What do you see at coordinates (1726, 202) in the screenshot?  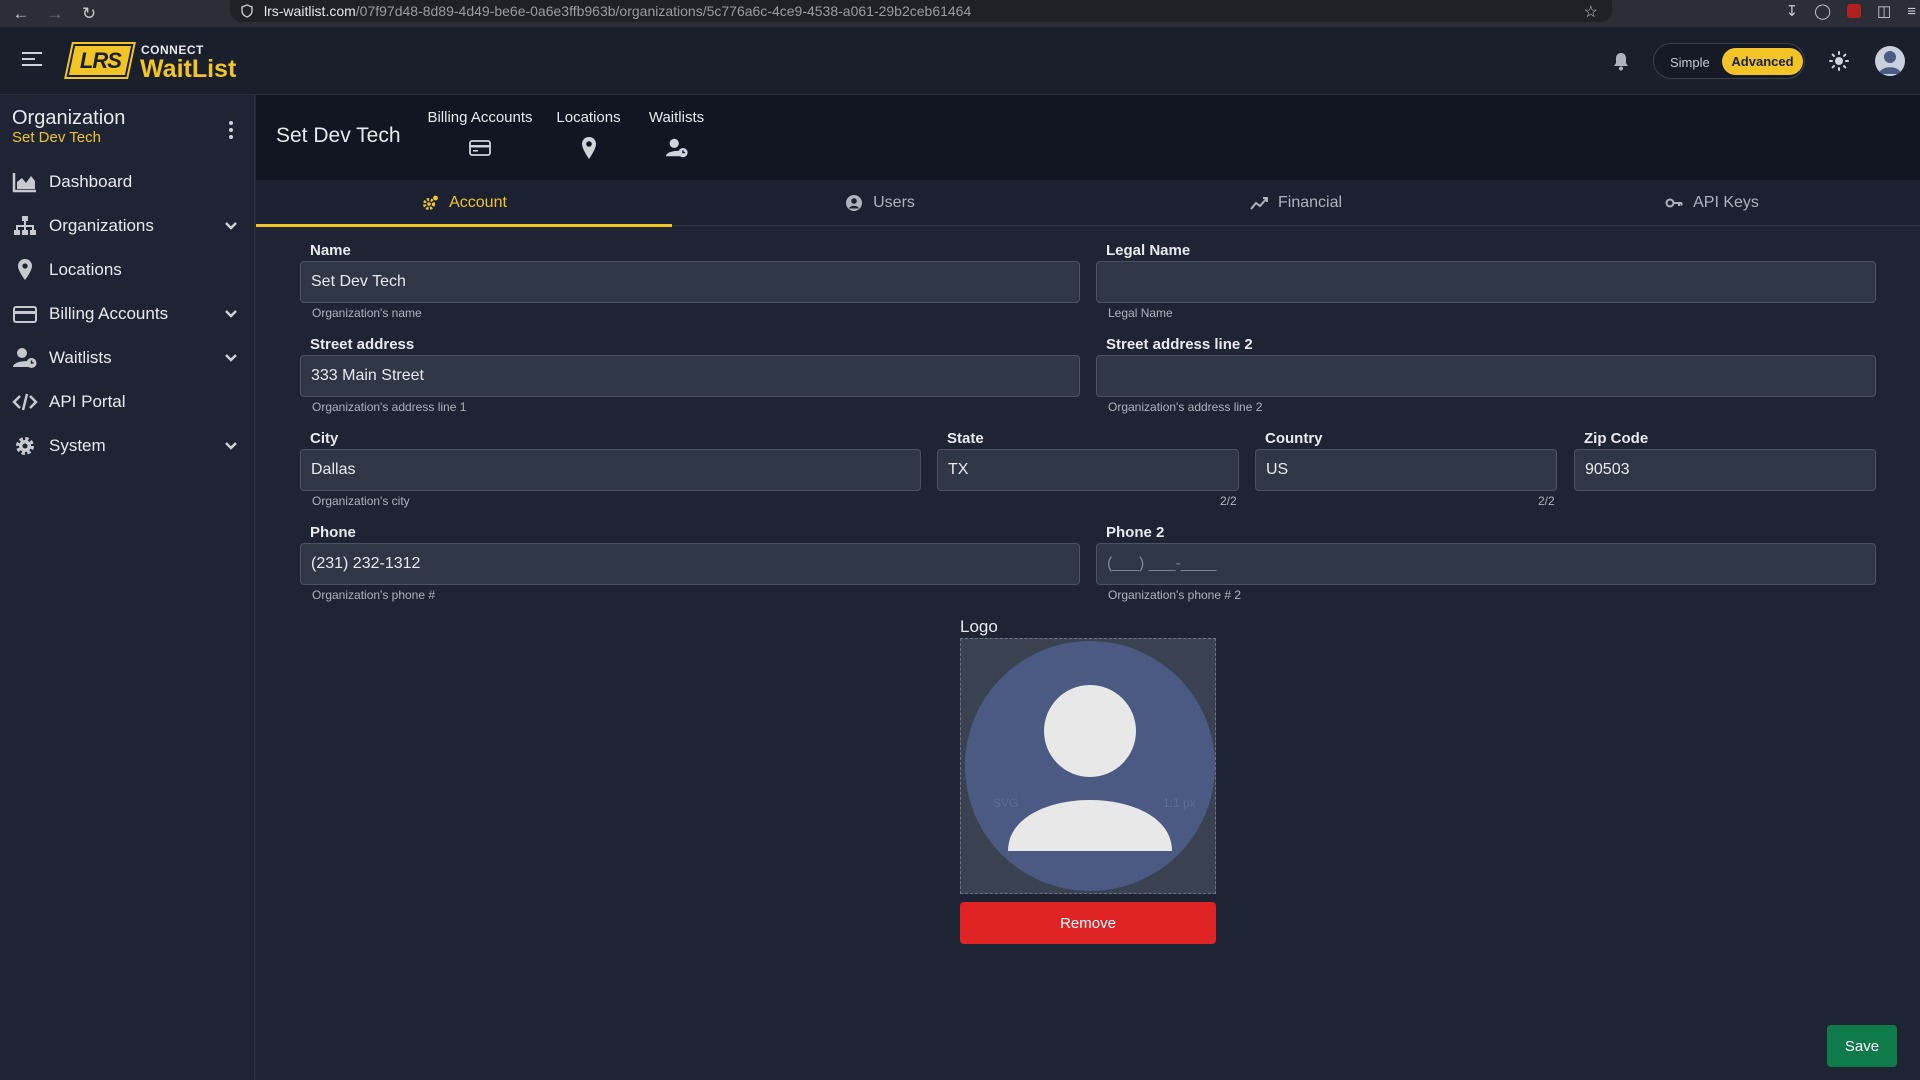 I see `tab-label: API Keys` at bounding box center [1726, 202].